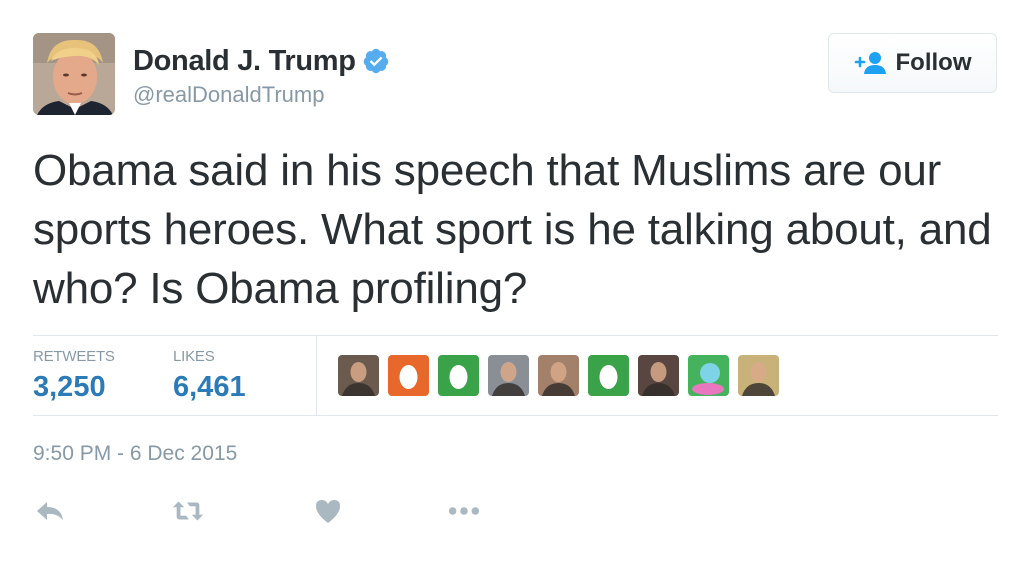 The image size is (1024, 574). What do you see at coordinates (515, 415) in the screenshot?
I see `stats-divider-bottom` at bounding box center [515, 415].